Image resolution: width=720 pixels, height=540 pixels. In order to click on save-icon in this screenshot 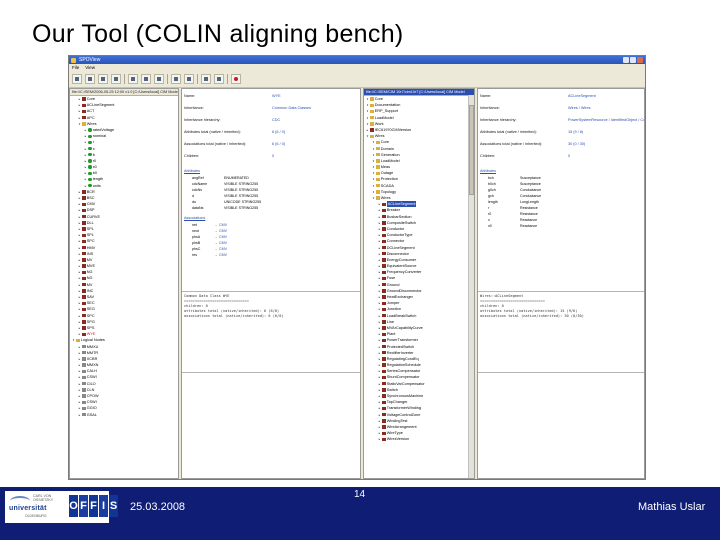, I will do `click(90, 79)`.